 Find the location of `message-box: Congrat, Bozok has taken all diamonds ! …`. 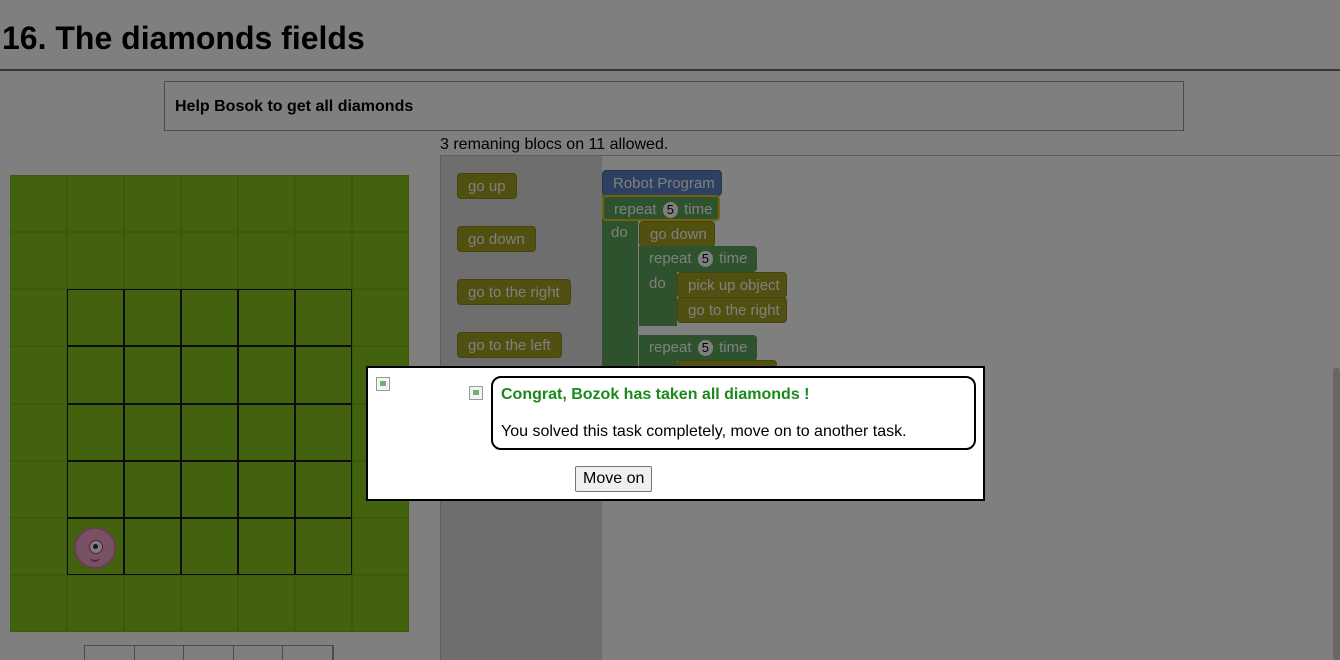

message-box: Congrat, Bozok has taken all diamonds ! … is located at coordinates (733, 413).